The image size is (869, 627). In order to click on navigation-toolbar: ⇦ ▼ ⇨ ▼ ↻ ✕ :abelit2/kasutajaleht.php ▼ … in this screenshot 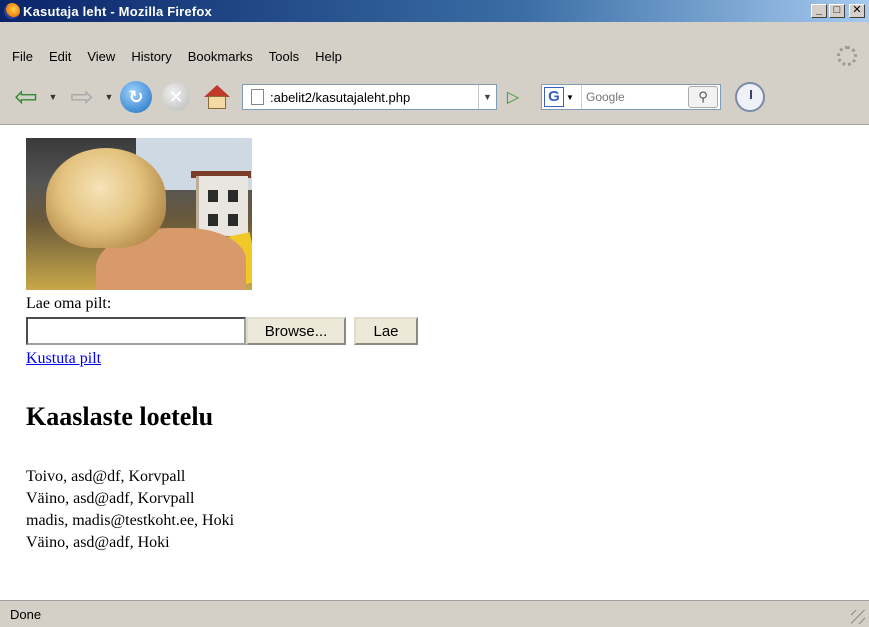, I will do `click(434, 97)`.